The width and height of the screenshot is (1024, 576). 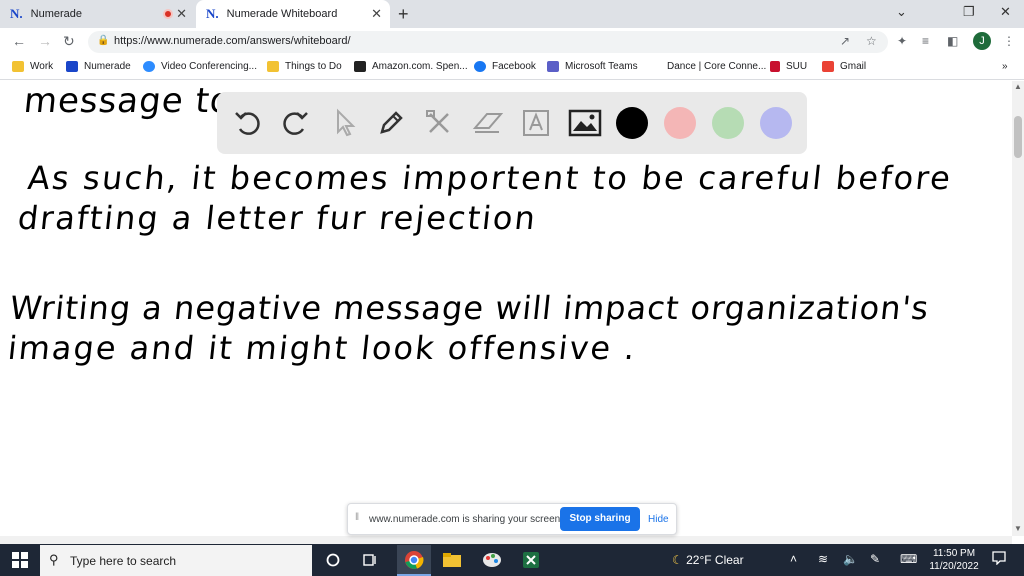 What do you see at coordinates (248, 123) in the screenshot?
I see `undo-icon` at bounding box center [248, 123].